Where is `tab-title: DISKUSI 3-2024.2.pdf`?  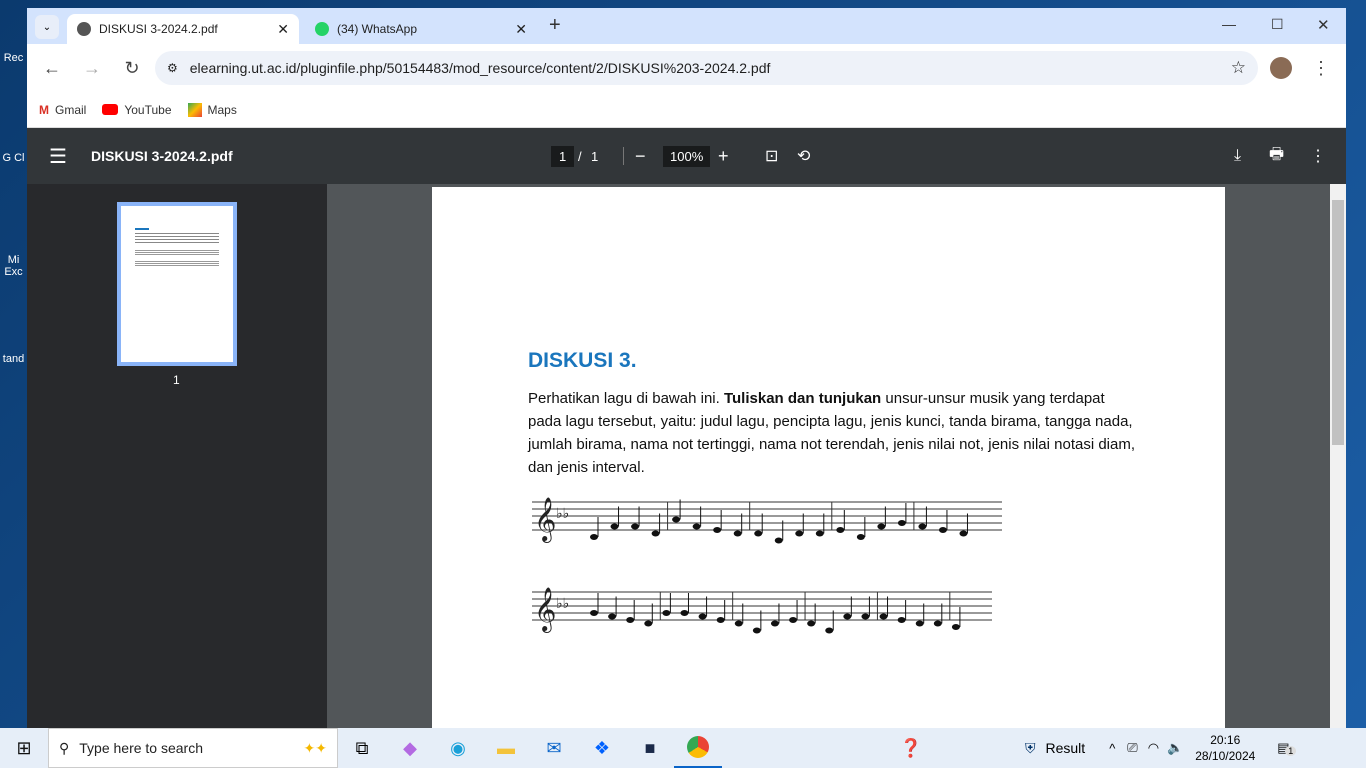
tab-title: DISKUSI 3-2024.2.pdf is located at coordinates (158, 29).